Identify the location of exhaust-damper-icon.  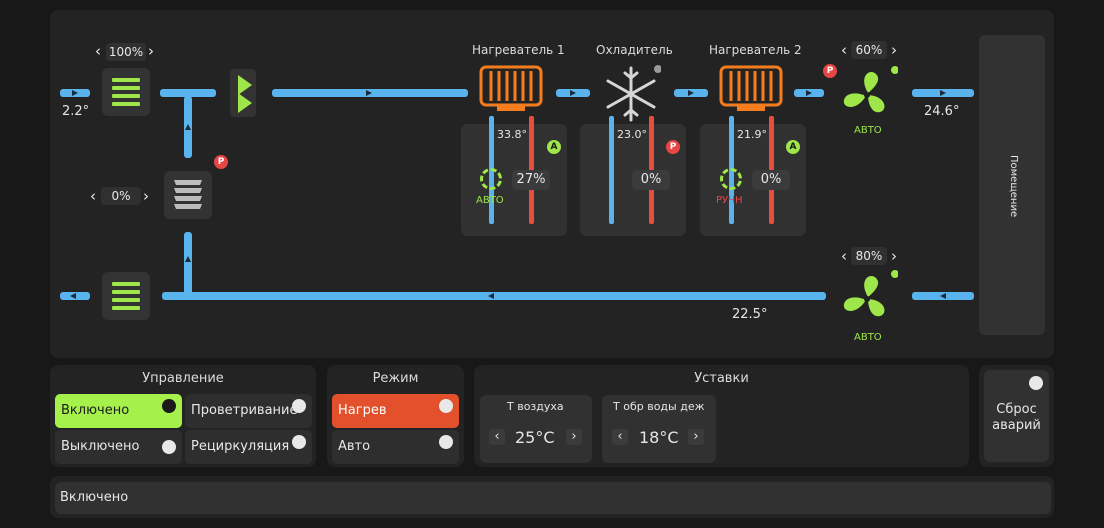
(126, 296).